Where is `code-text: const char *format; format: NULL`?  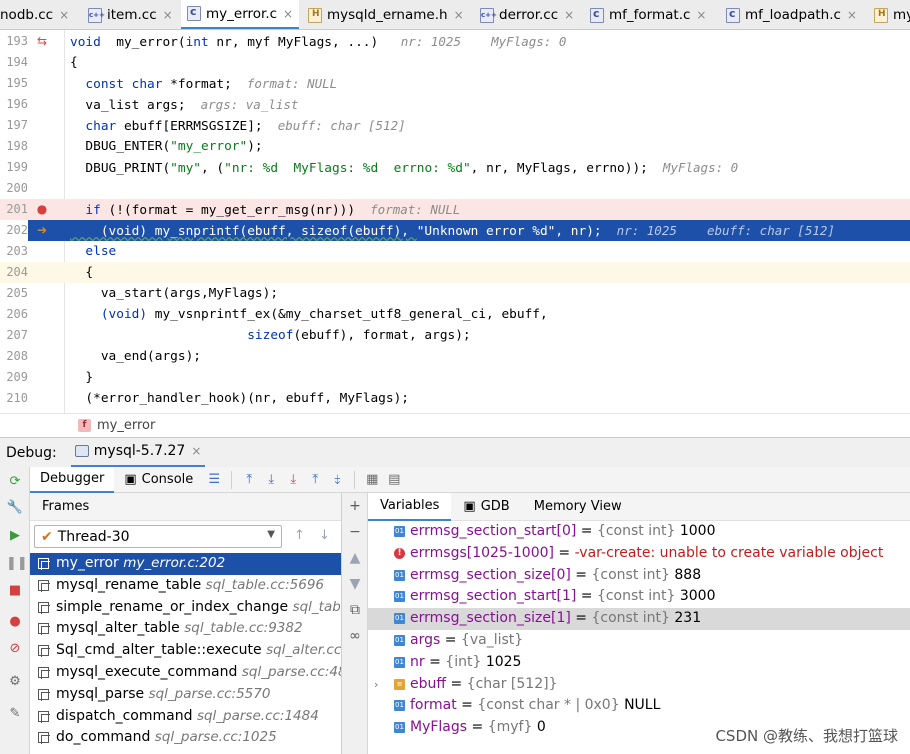 code-text: const char *format; format: NULL is located at coordinates (203, 84).